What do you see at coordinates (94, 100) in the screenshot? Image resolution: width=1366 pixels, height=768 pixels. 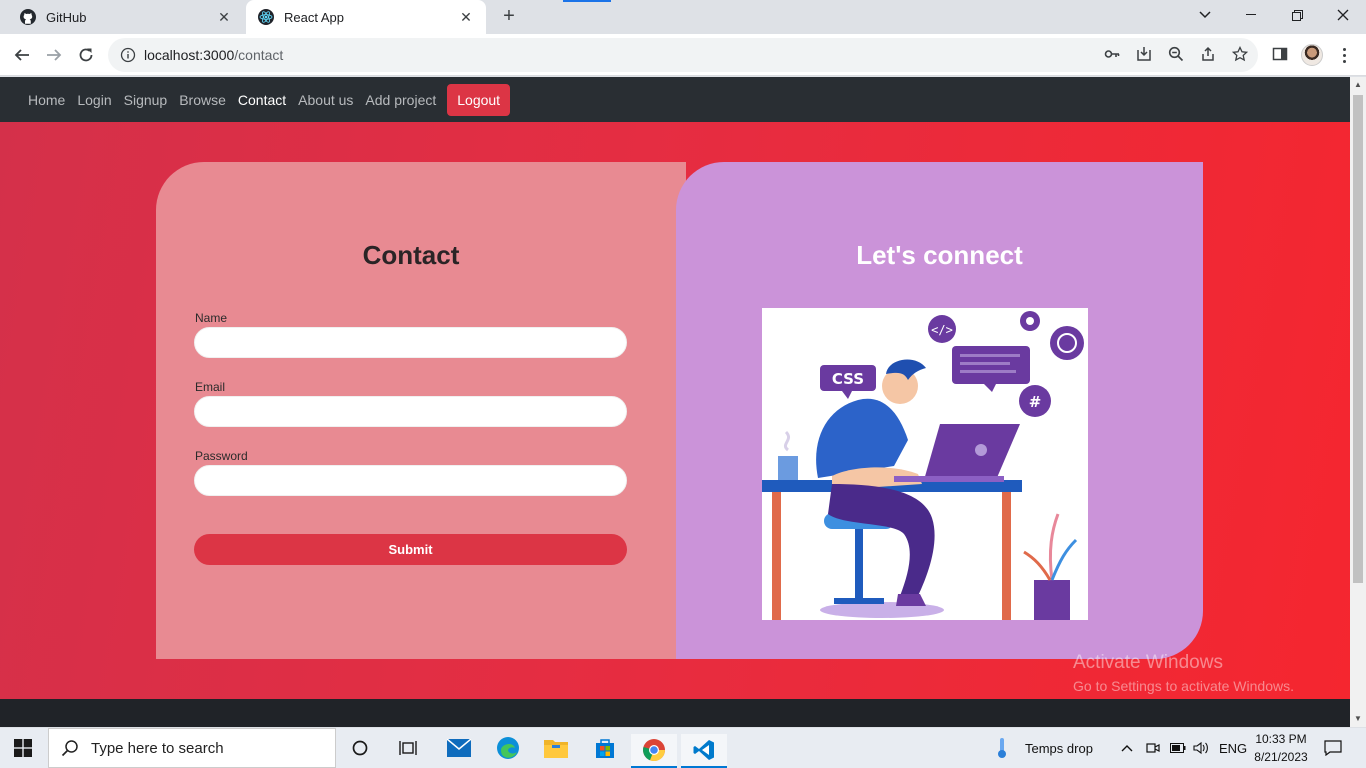 I see `nav-login: Login` at bounding box center [94, 100].